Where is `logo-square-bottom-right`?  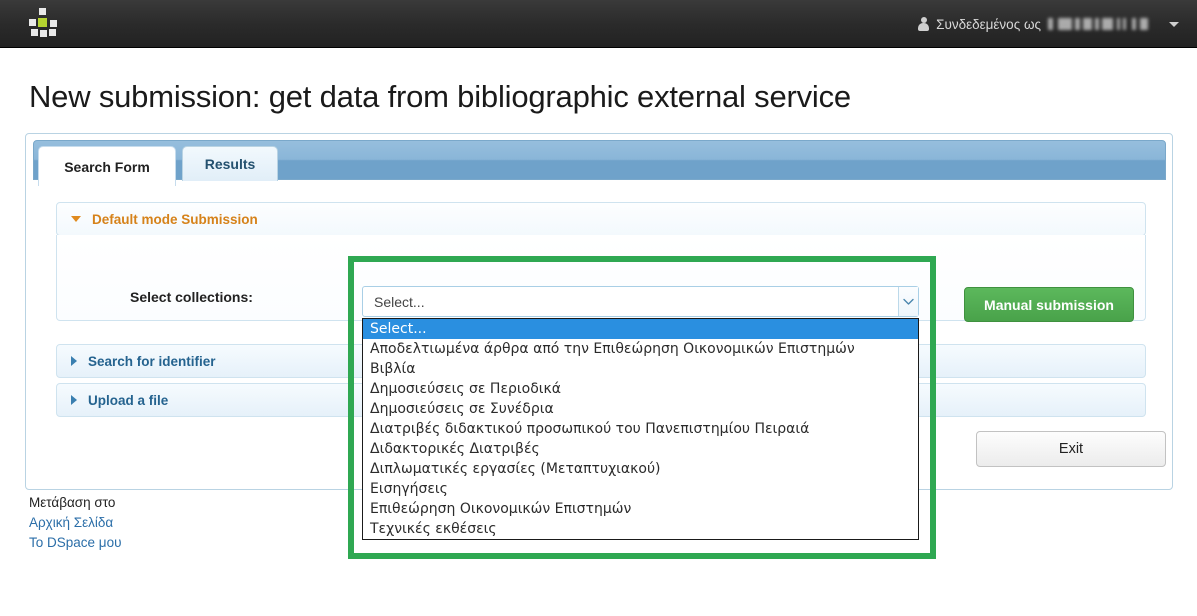
logo-square-bottom-right is located at coordinates (52, 32).